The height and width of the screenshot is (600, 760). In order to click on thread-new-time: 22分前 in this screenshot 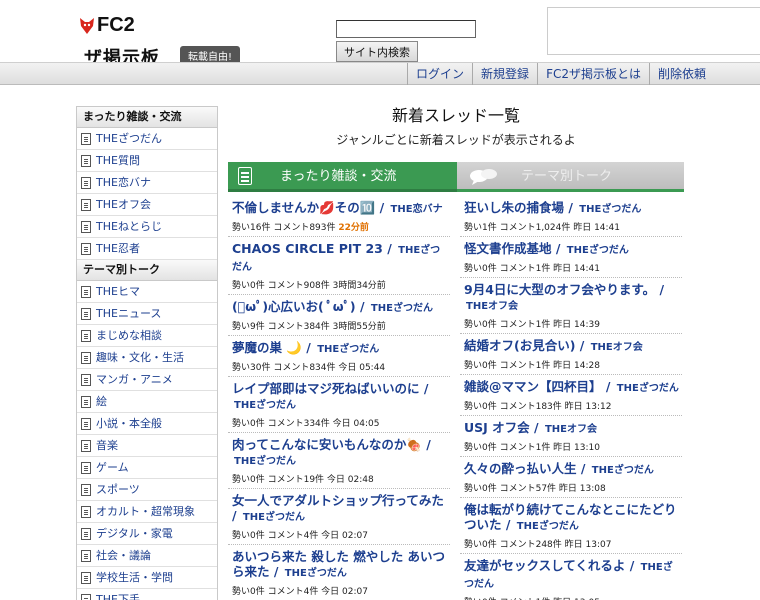, I will do `click(353, 228)`.